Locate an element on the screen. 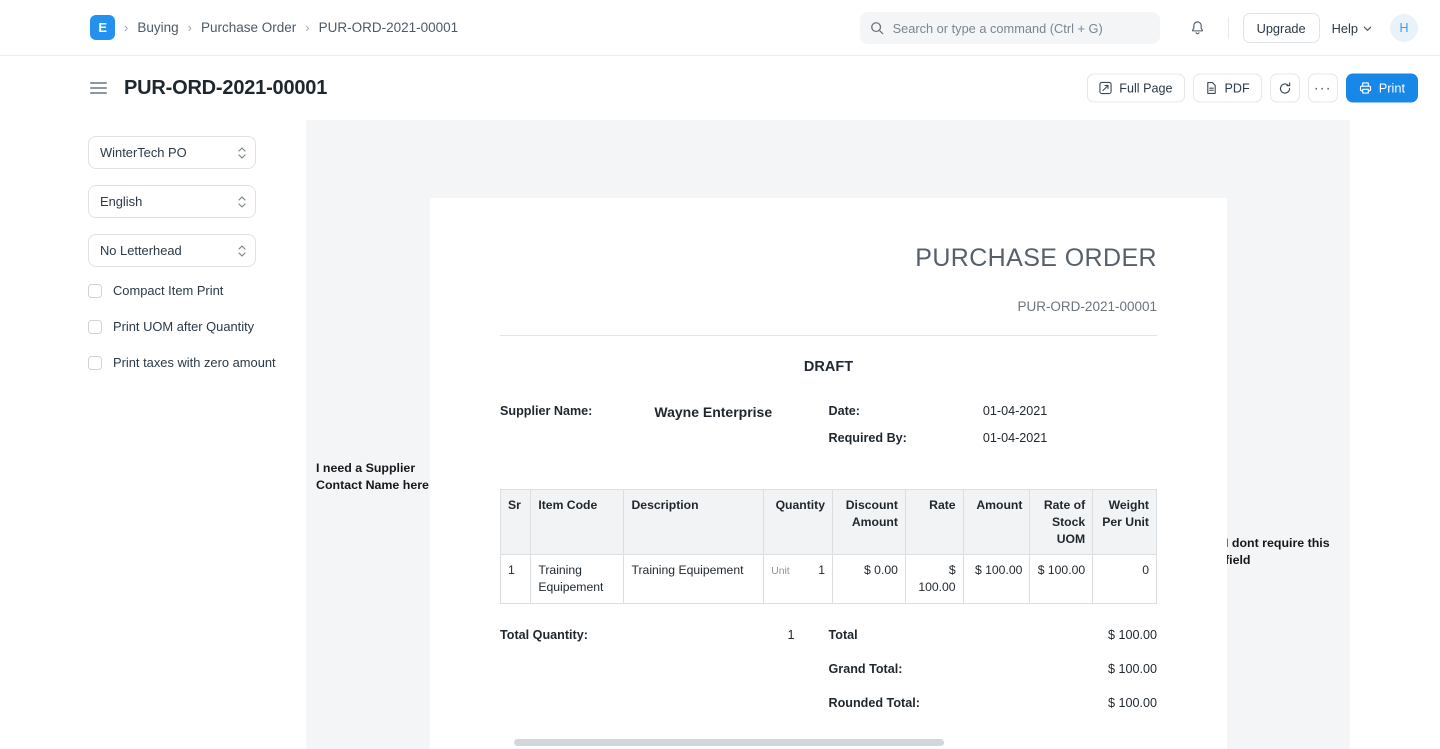  col-quantity: Quantity is located at coordinates (798, 522).